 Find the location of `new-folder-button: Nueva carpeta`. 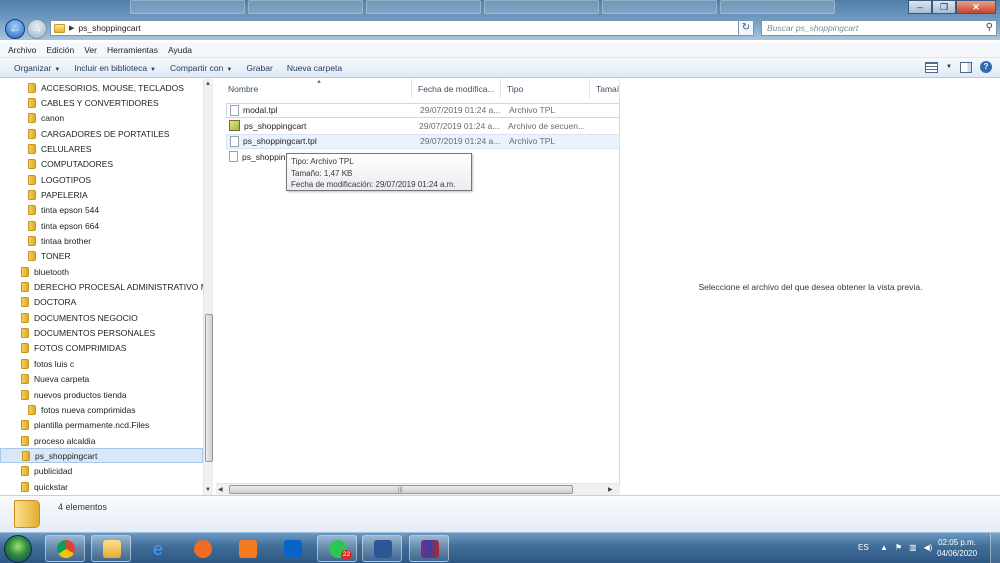

new-folder-button: Nueva carpeta is located at coordinates (314, 68).